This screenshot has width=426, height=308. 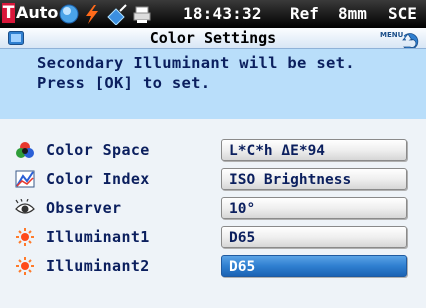 I want to click on status-icons, so click(x=105, y=14).